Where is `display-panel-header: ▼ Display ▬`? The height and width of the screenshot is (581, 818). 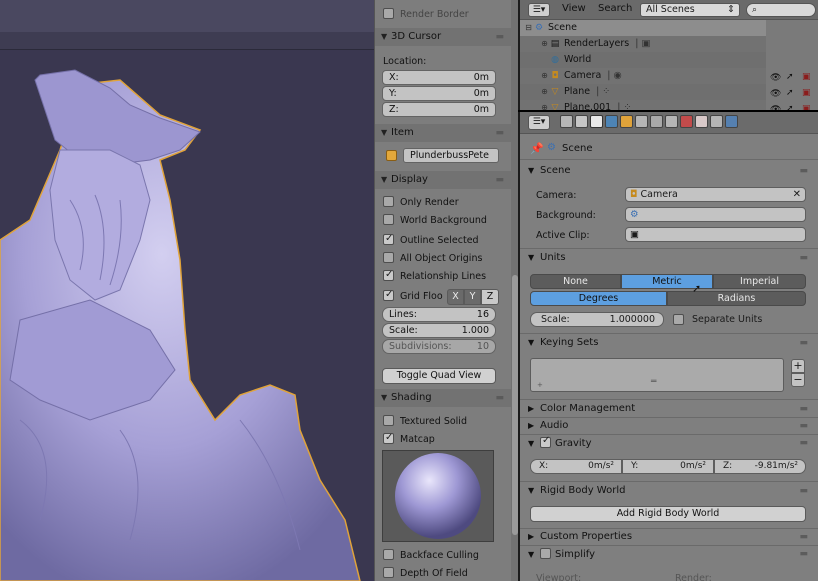 display-panel-header: ▼ Display ▬ is located at coordinates (443, 180).